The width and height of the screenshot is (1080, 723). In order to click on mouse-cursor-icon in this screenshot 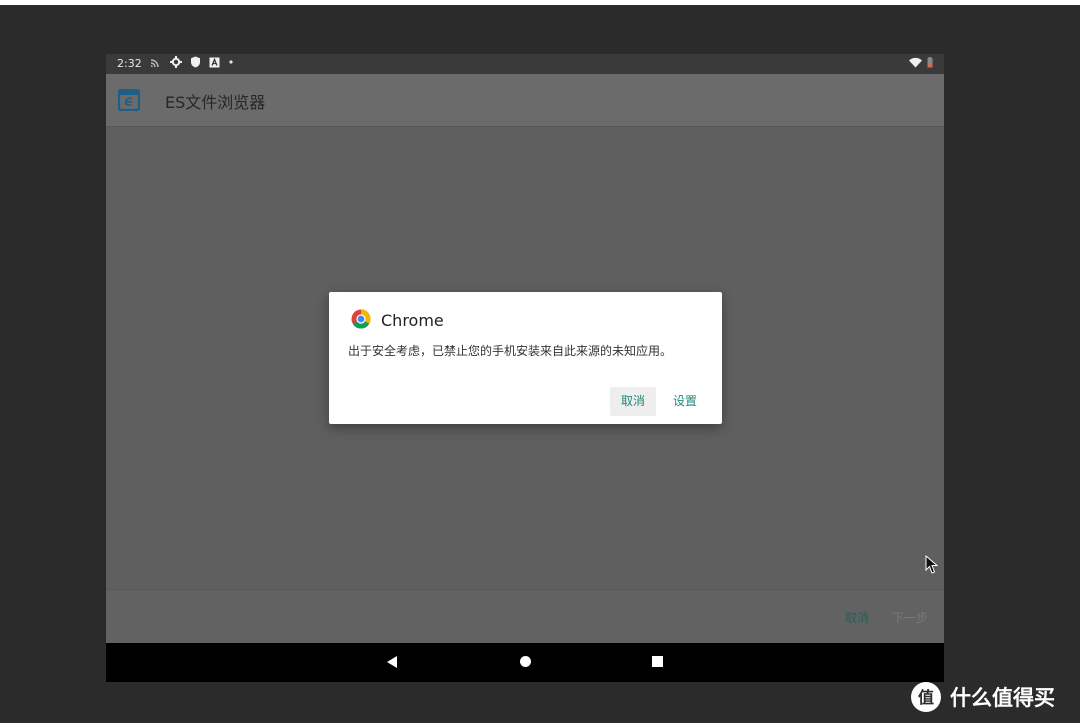, I will do `click(932, 564)`.